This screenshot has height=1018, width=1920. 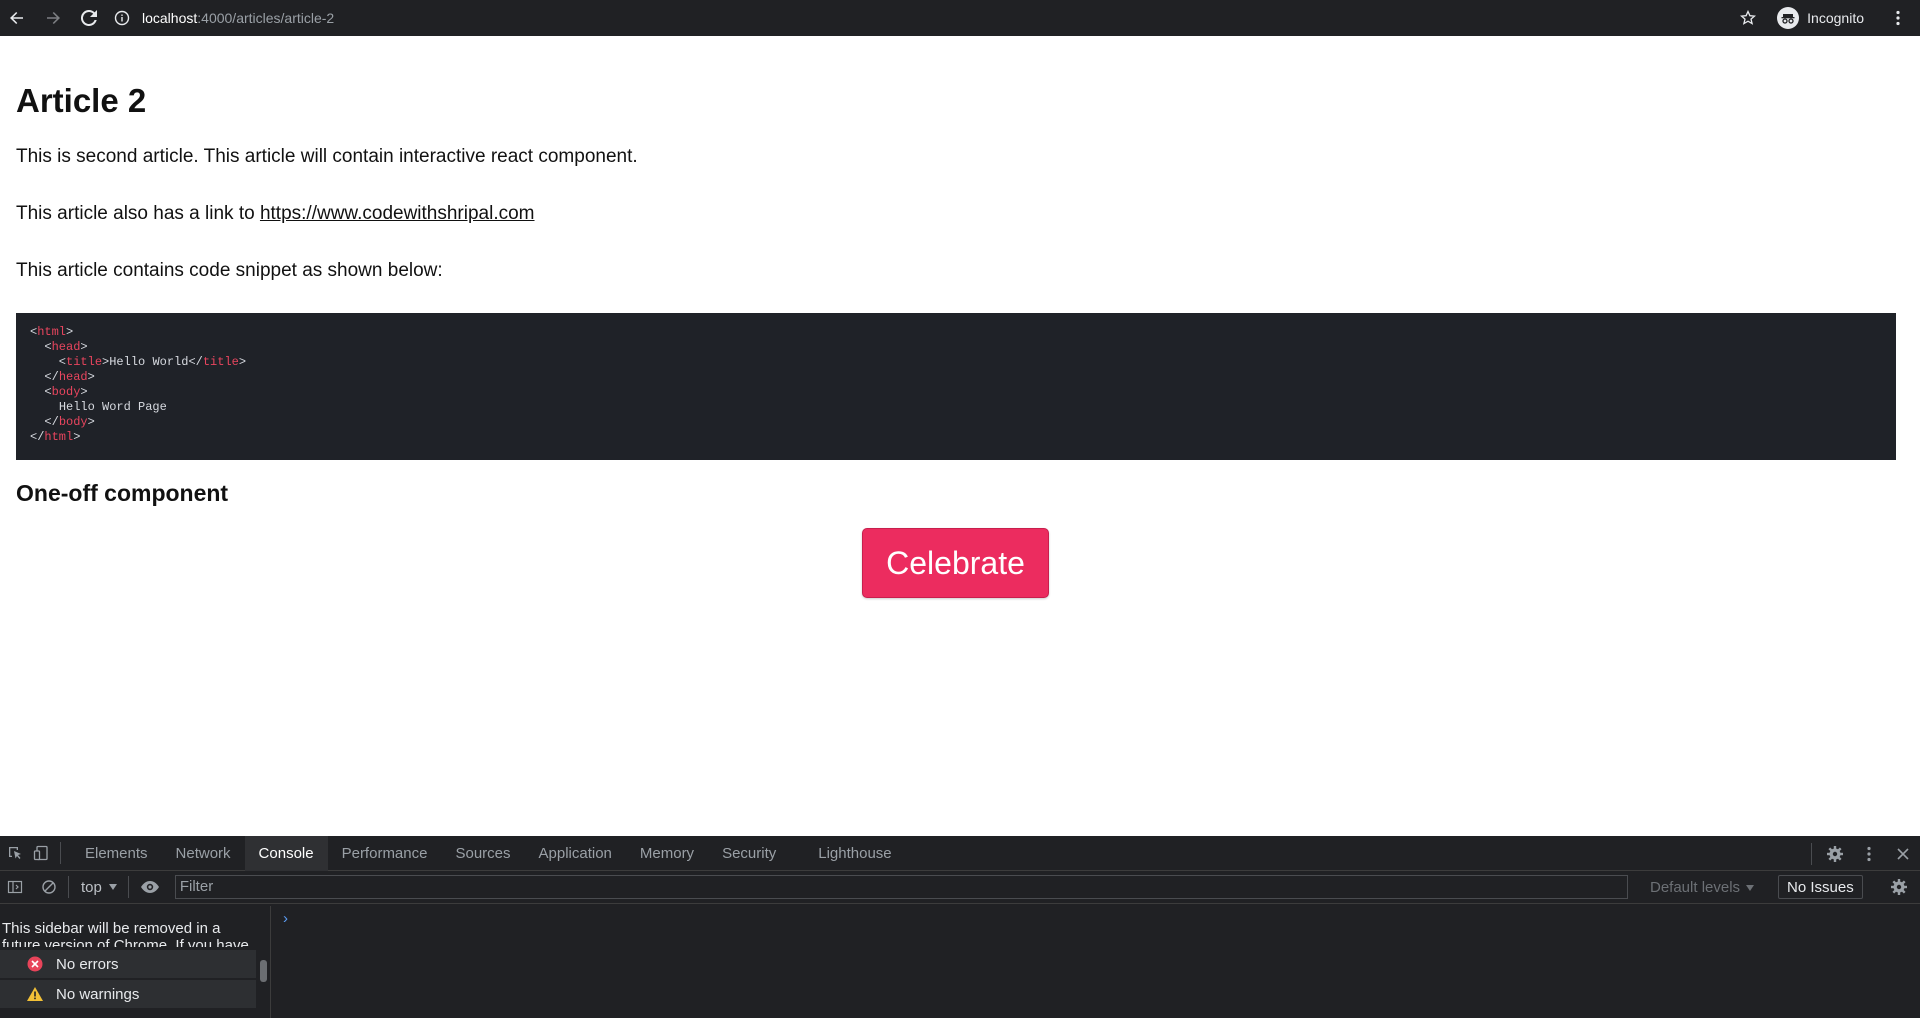 I want to click on url-host: localhost, so click(x=170, y=18).